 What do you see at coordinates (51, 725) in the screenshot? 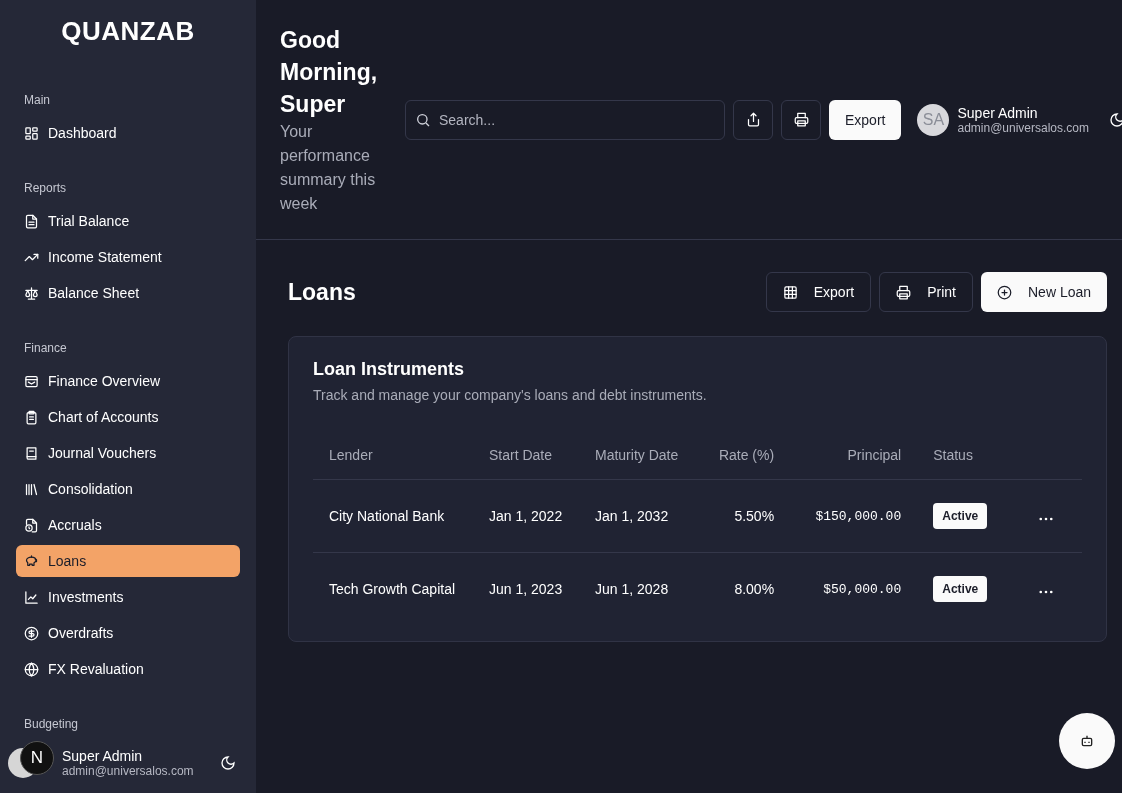
I see `section-label: Budgeting` at bounding box center [51, 725].